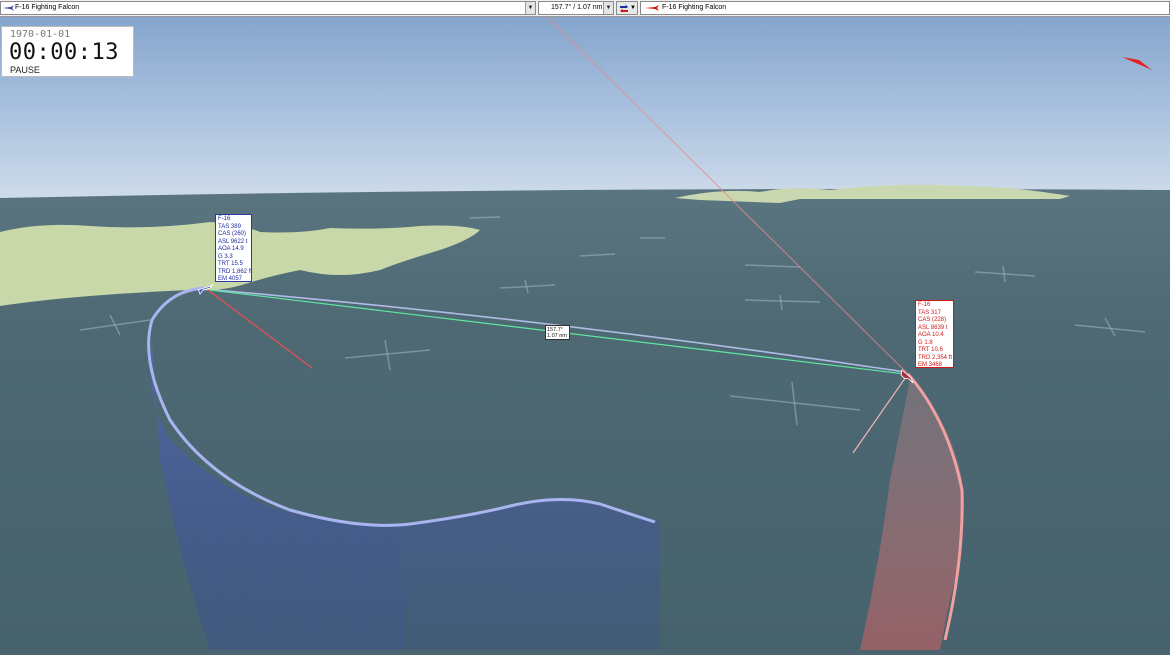 This screenshot has width=1170, height=655. What do you see at coordinates (935, 357) in the screenshot?
I see `info-line: TRD 2,354 ft` at bounding box center [935, 357].